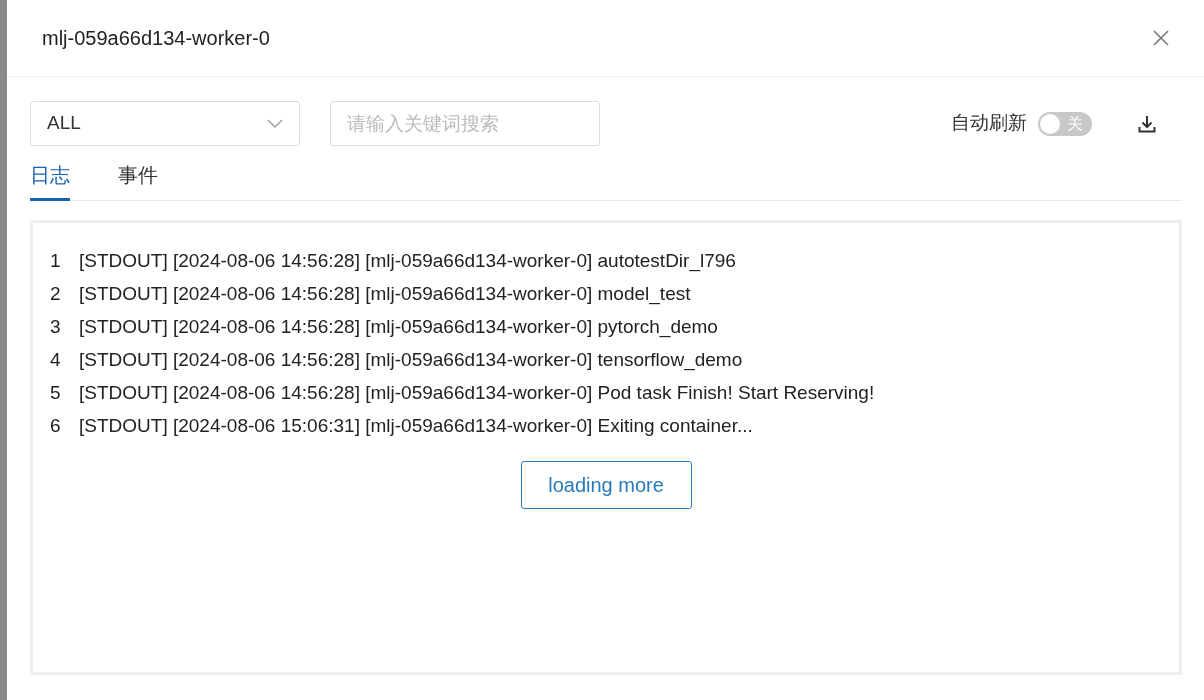 This screenshot has height=700, width=1204. Describe the element at coordinates (56, 327) in the screenshot. I see `line-number: 3` at that location.